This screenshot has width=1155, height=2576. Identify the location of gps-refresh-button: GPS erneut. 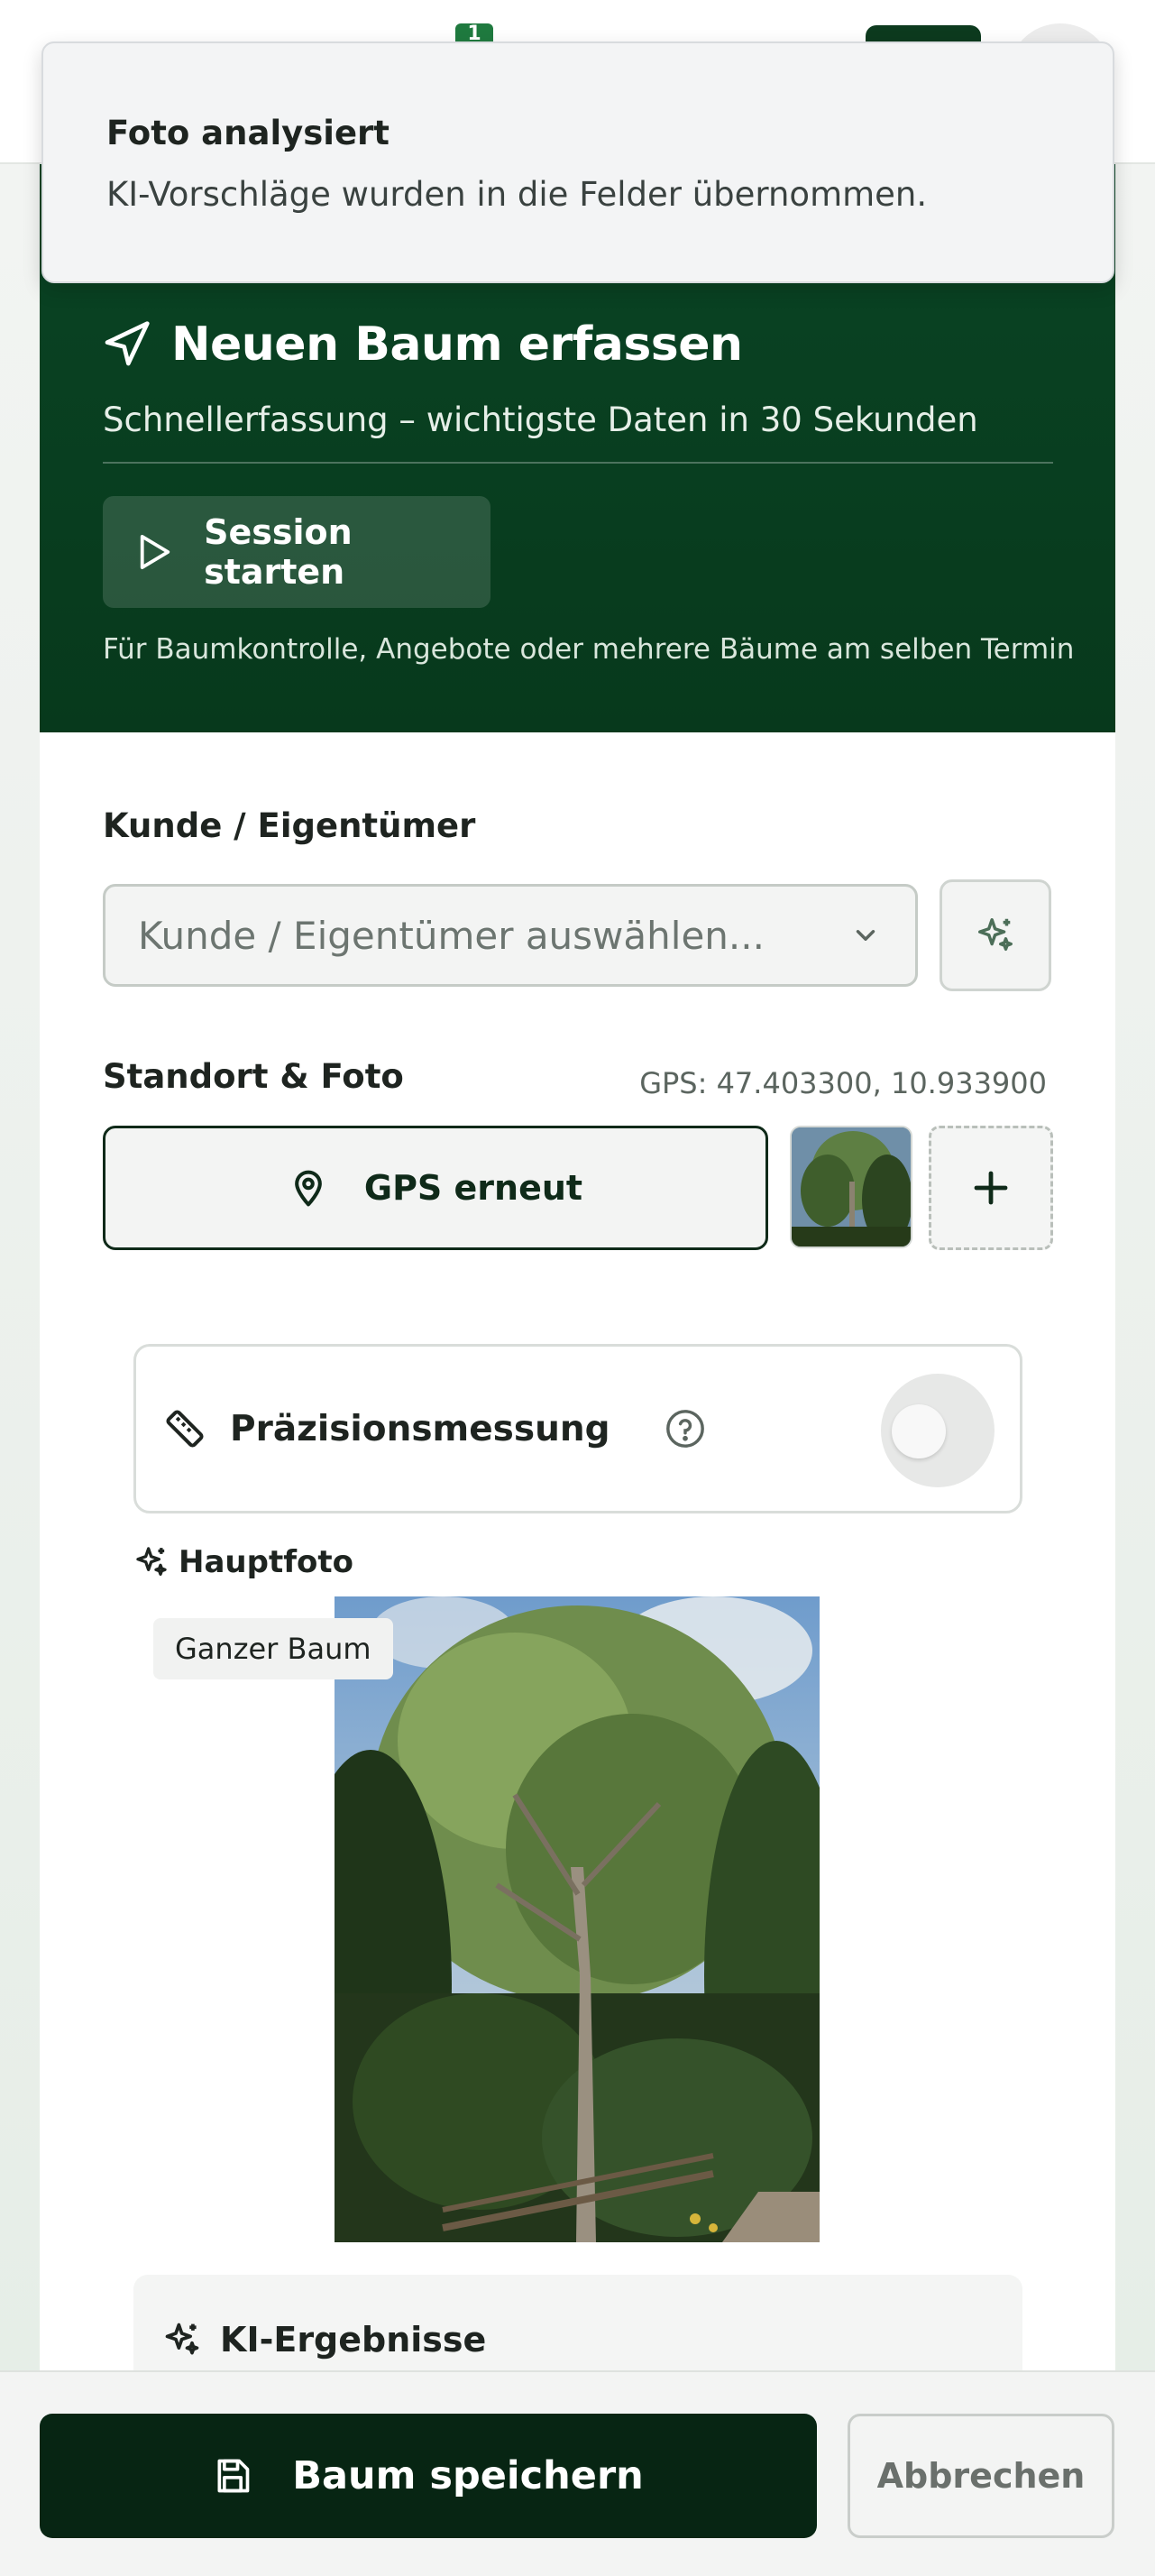
(435, 1188).